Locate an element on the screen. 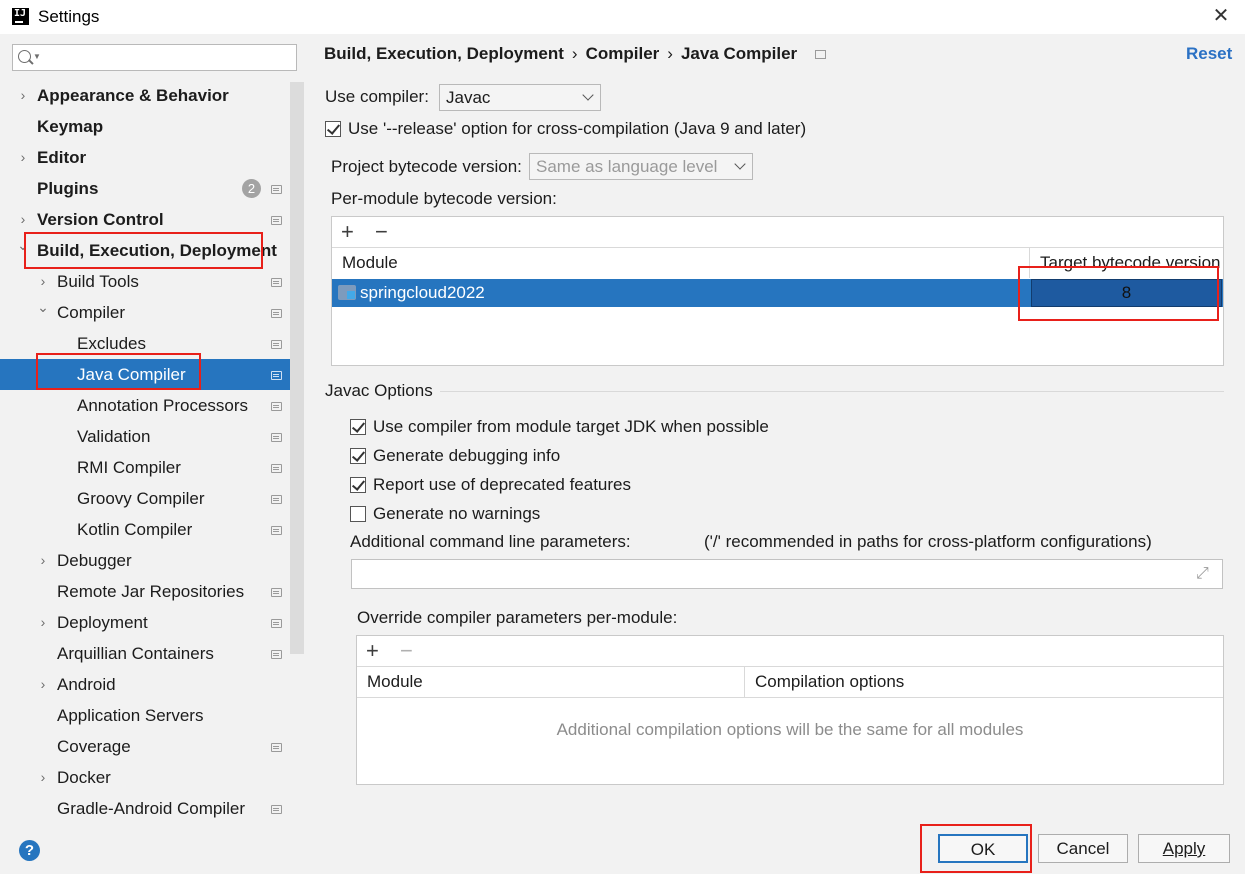 Image resolution: width=1245 pixels, height=874 pixels. override-params-table is located at coordinates (790, 710).